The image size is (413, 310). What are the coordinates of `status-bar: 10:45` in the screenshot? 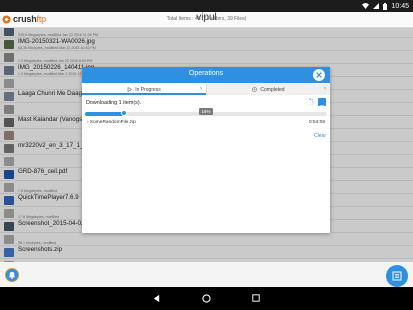 It's located at (206, 6).